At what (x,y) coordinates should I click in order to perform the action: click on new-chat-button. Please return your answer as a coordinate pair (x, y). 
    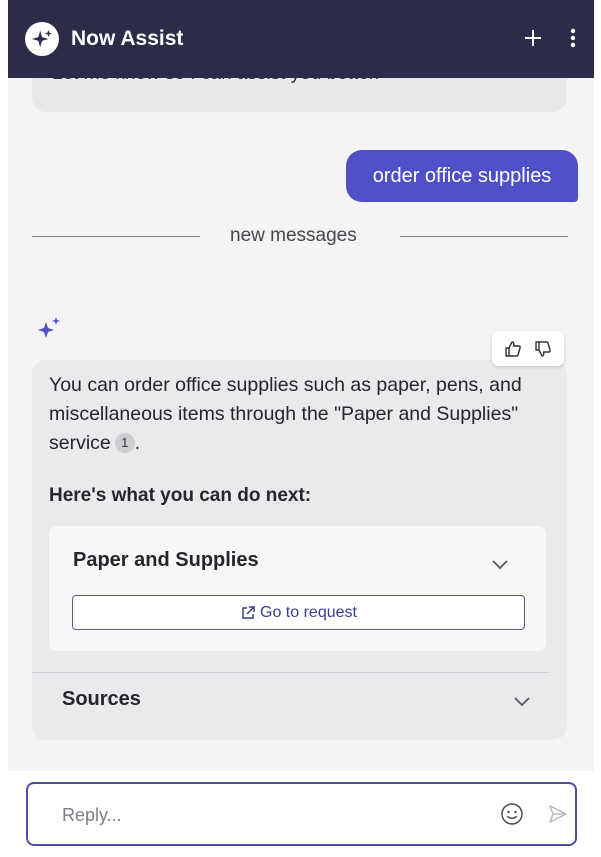
    Looking at the image, I should click on (533, 38).